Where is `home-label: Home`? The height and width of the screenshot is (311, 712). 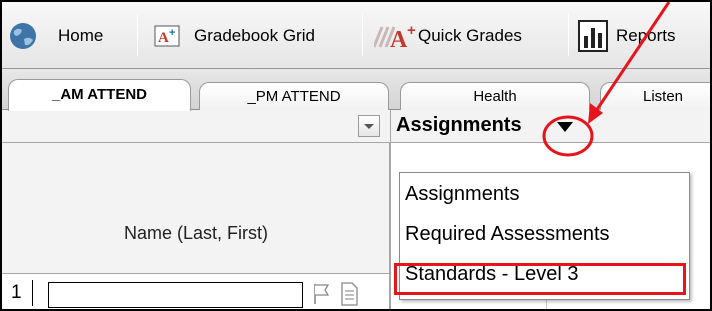
home-label: Home is located at coordinates (81, 35).